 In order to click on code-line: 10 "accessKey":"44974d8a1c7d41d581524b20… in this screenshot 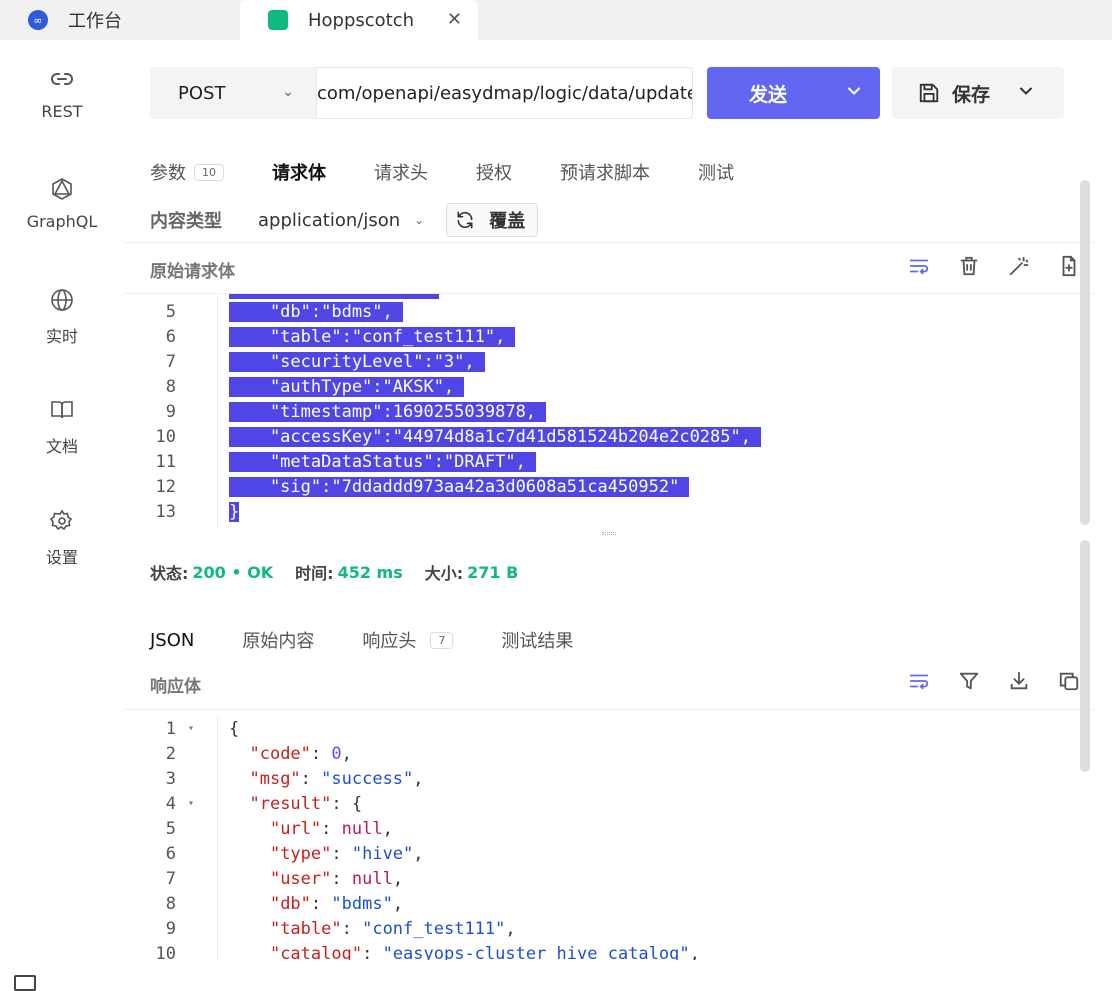, I will do `click(607, 436)`.